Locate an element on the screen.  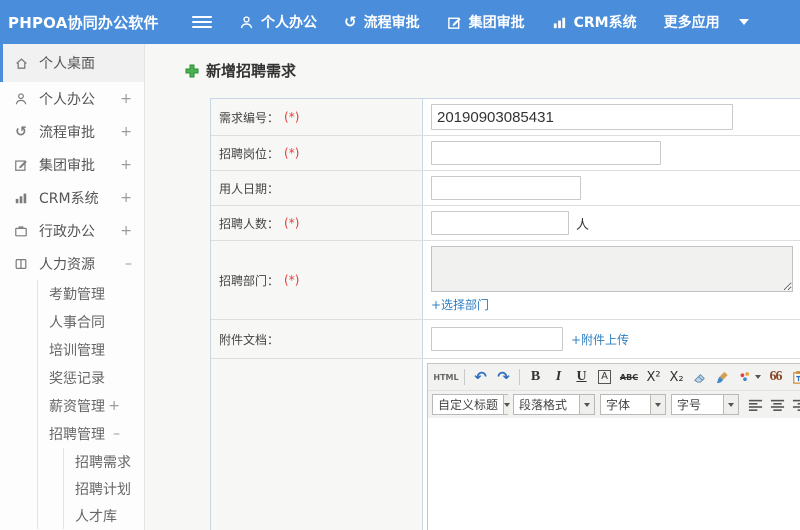
superscript-button: X² is located at coordinates (653, 377).